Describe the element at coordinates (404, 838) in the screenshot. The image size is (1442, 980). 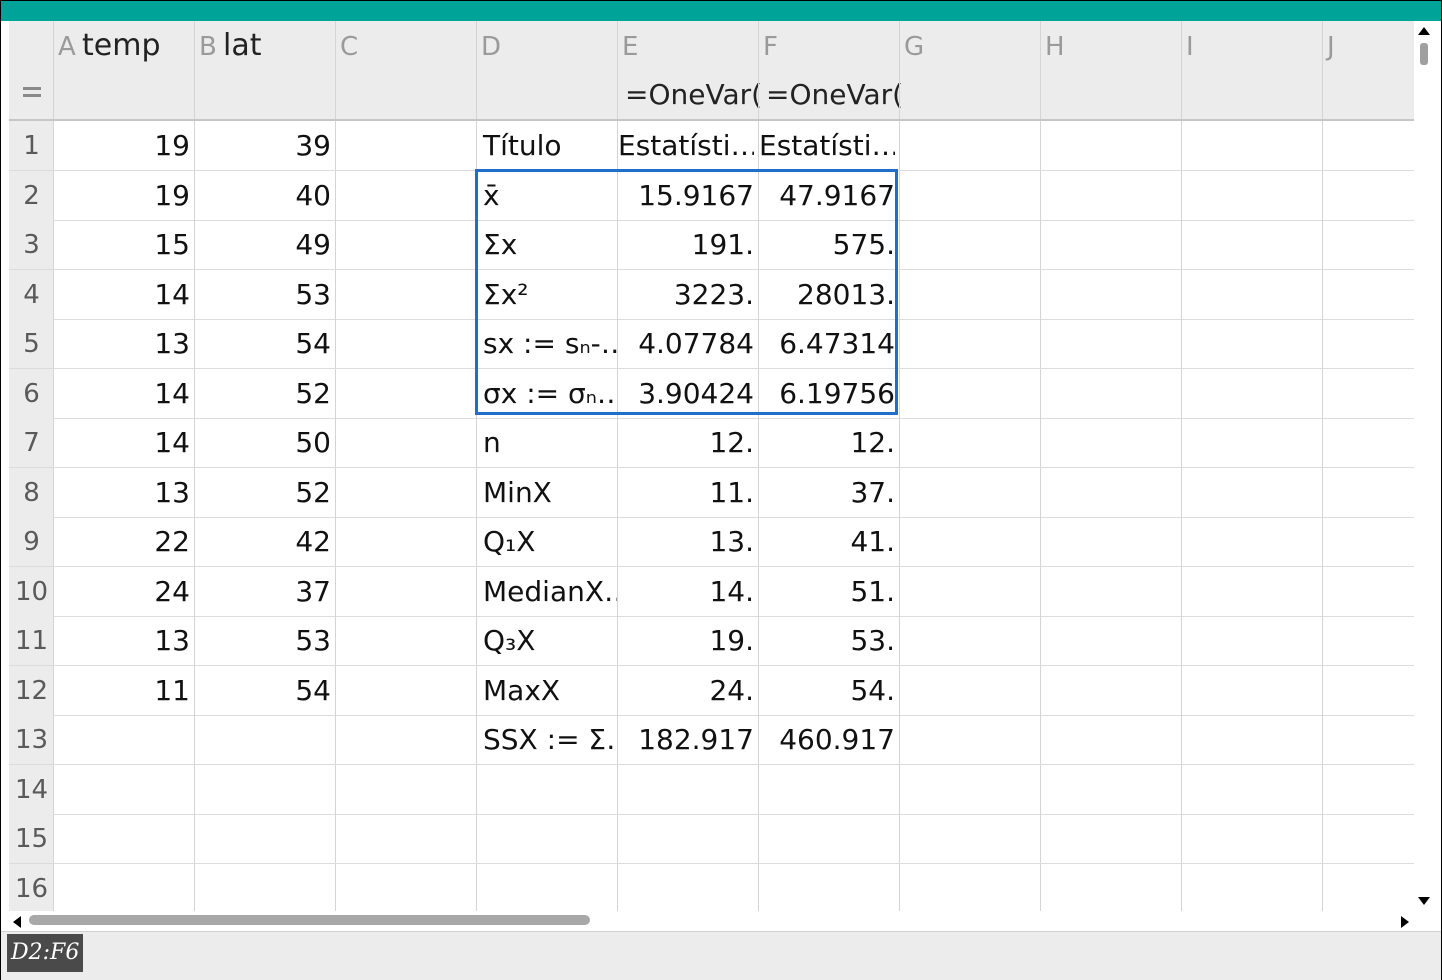
I see `cell-C15` at that location.